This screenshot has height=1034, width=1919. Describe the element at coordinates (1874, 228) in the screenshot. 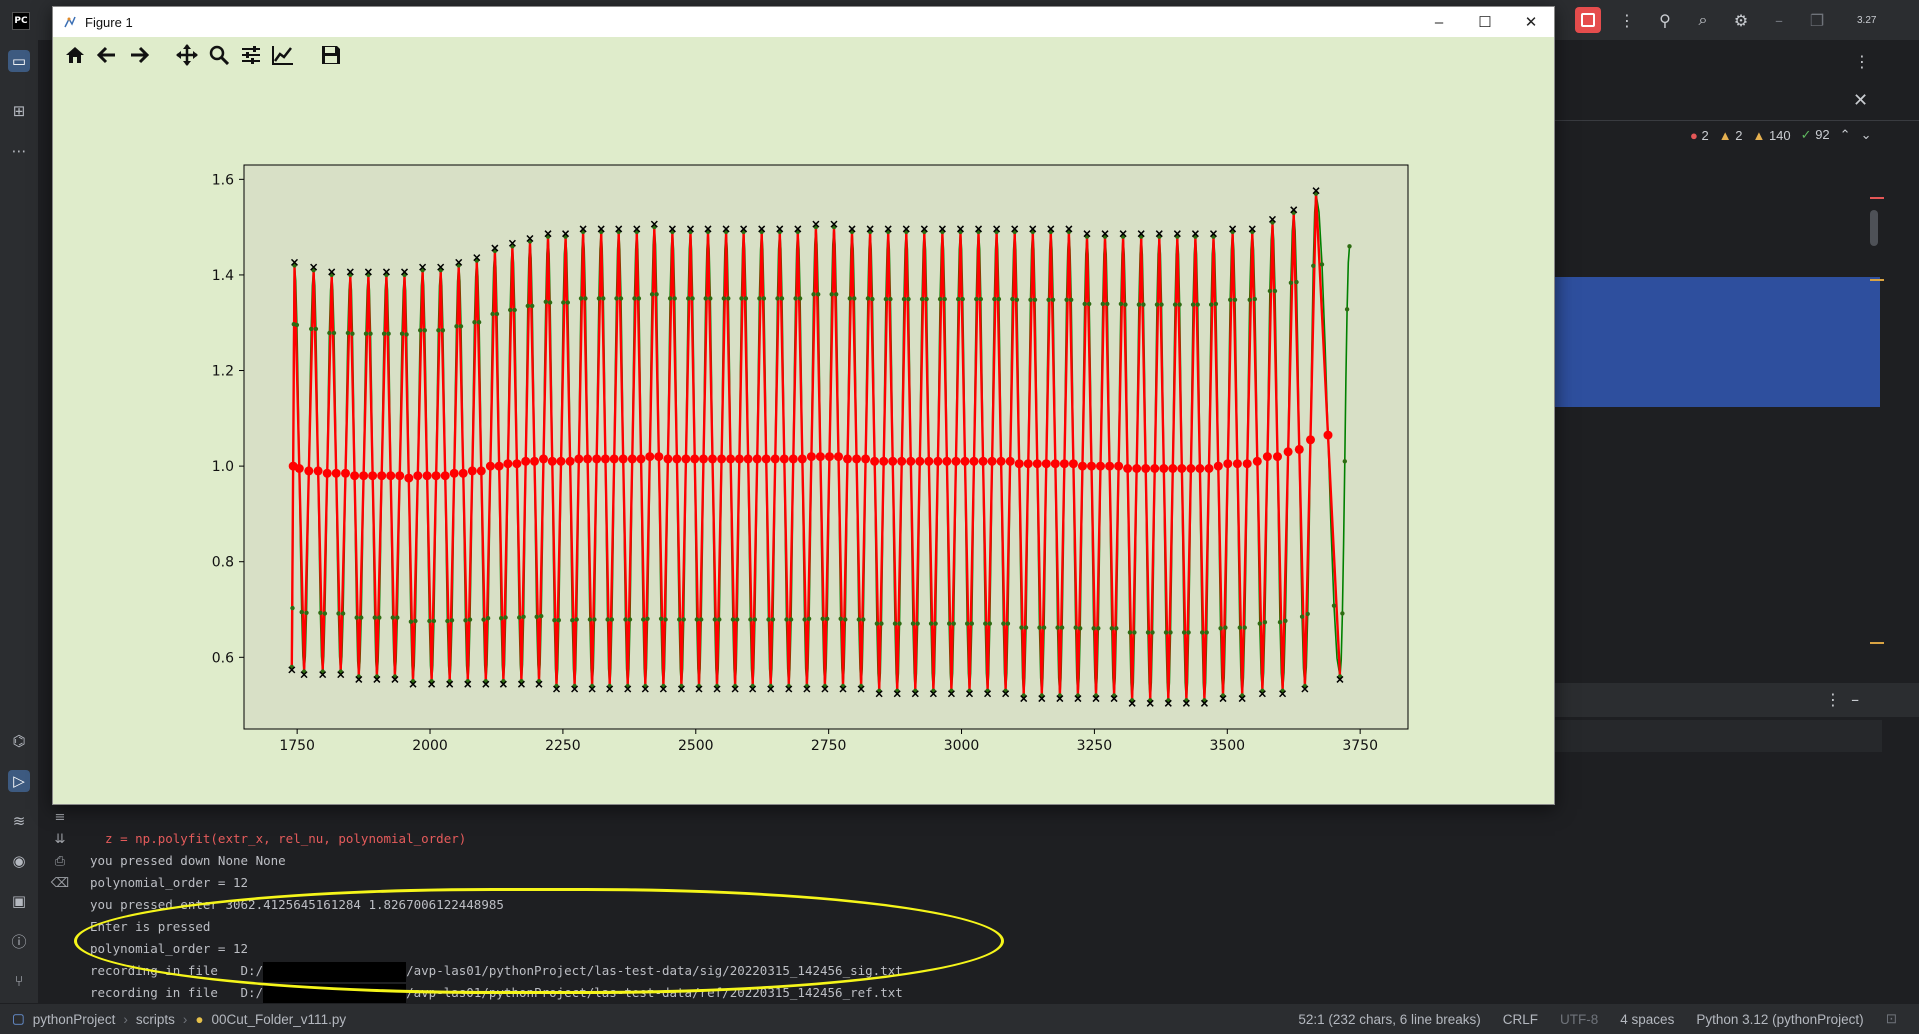

I see `editor-scrollbar` at that location.